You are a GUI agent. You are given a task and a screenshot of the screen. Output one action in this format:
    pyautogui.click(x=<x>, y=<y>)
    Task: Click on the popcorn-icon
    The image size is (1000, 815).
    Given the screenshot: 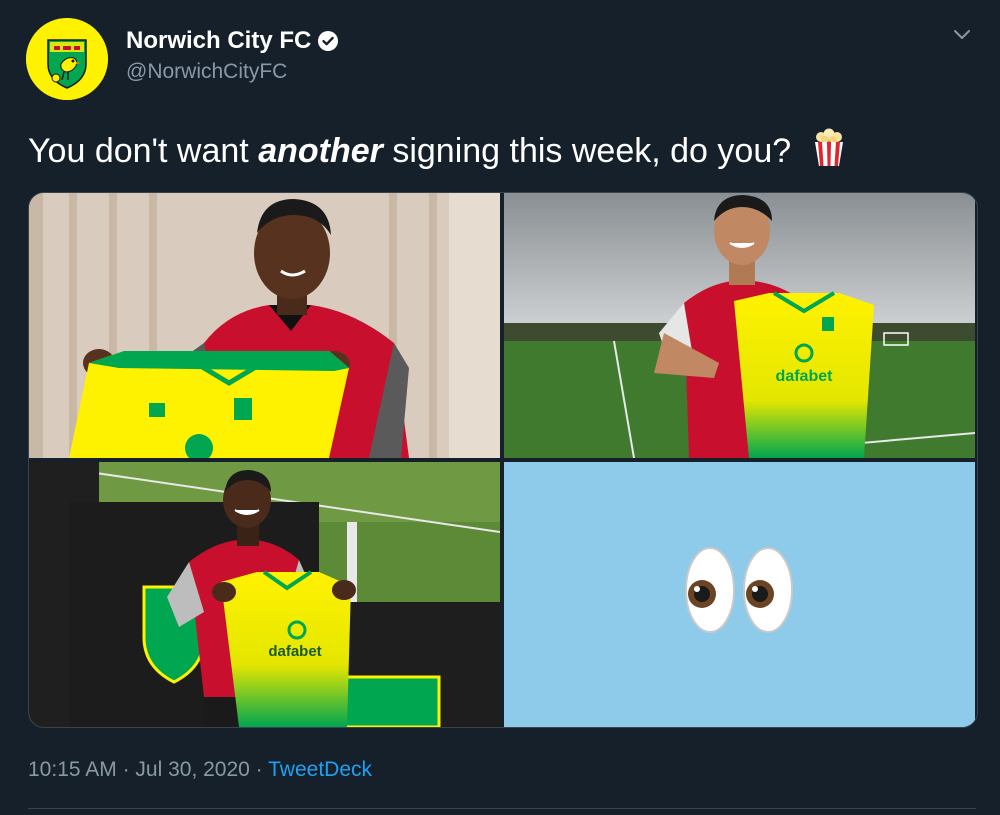 What is the action you would take?
    pyautogui.click(x=829, y=153)
    